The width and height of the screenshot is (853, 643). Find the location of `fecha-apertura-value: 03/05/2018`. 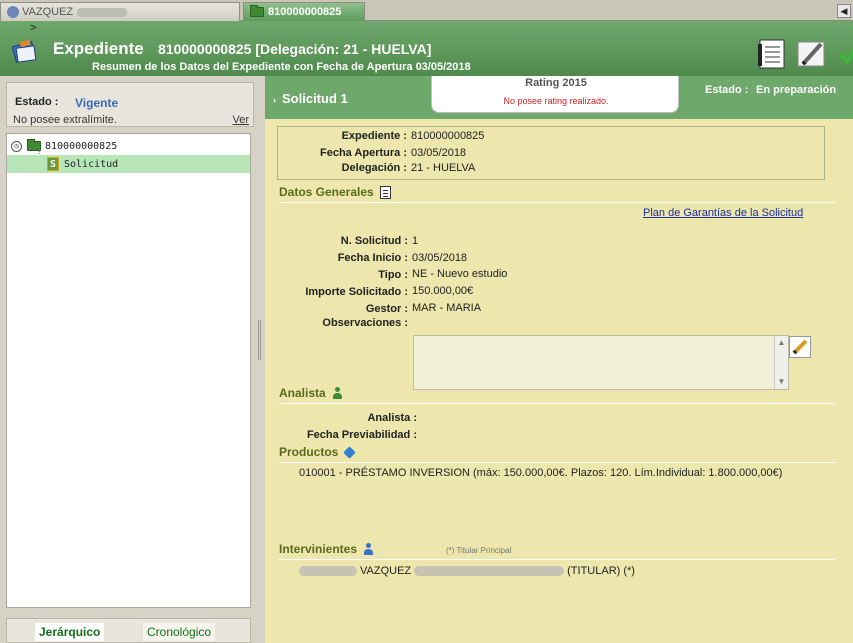

fecha-apertura-value: 03/05/2018 is located at coordinates (439, 153).